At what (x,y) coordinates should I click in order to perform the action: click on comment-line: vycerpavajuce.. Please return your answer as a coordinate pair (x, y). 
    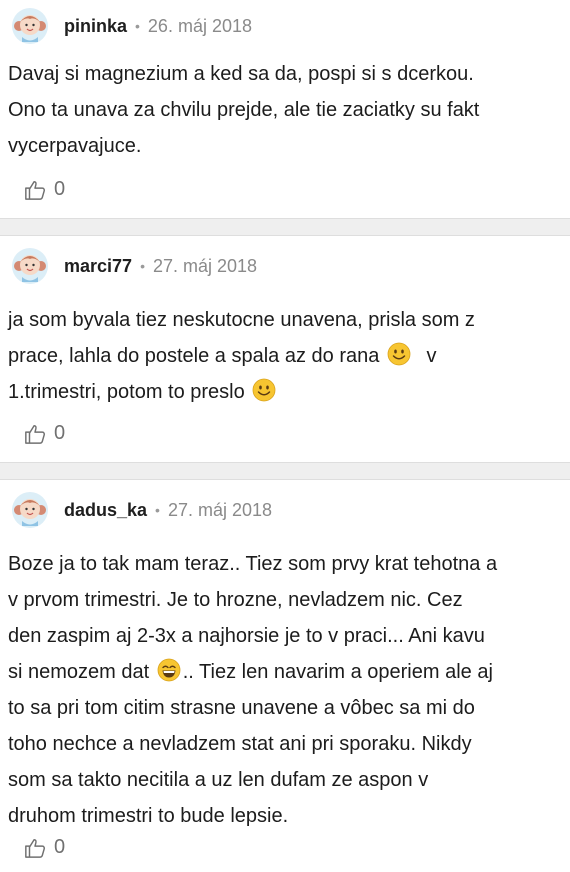
    Looking at the image, I should click on (75, 146).